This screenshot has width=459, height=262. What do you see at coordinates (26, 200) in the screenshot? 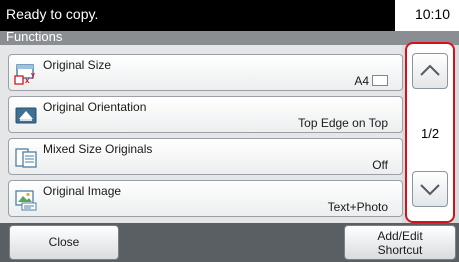
I see `original-image-icon` at bounding box center [26, 200].